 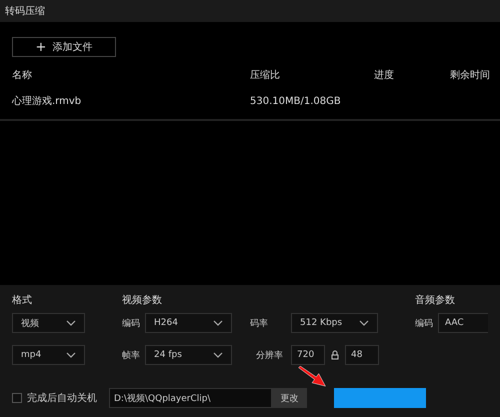 I want to click on format-dropdown: 视频, so click(x=48, y=323).